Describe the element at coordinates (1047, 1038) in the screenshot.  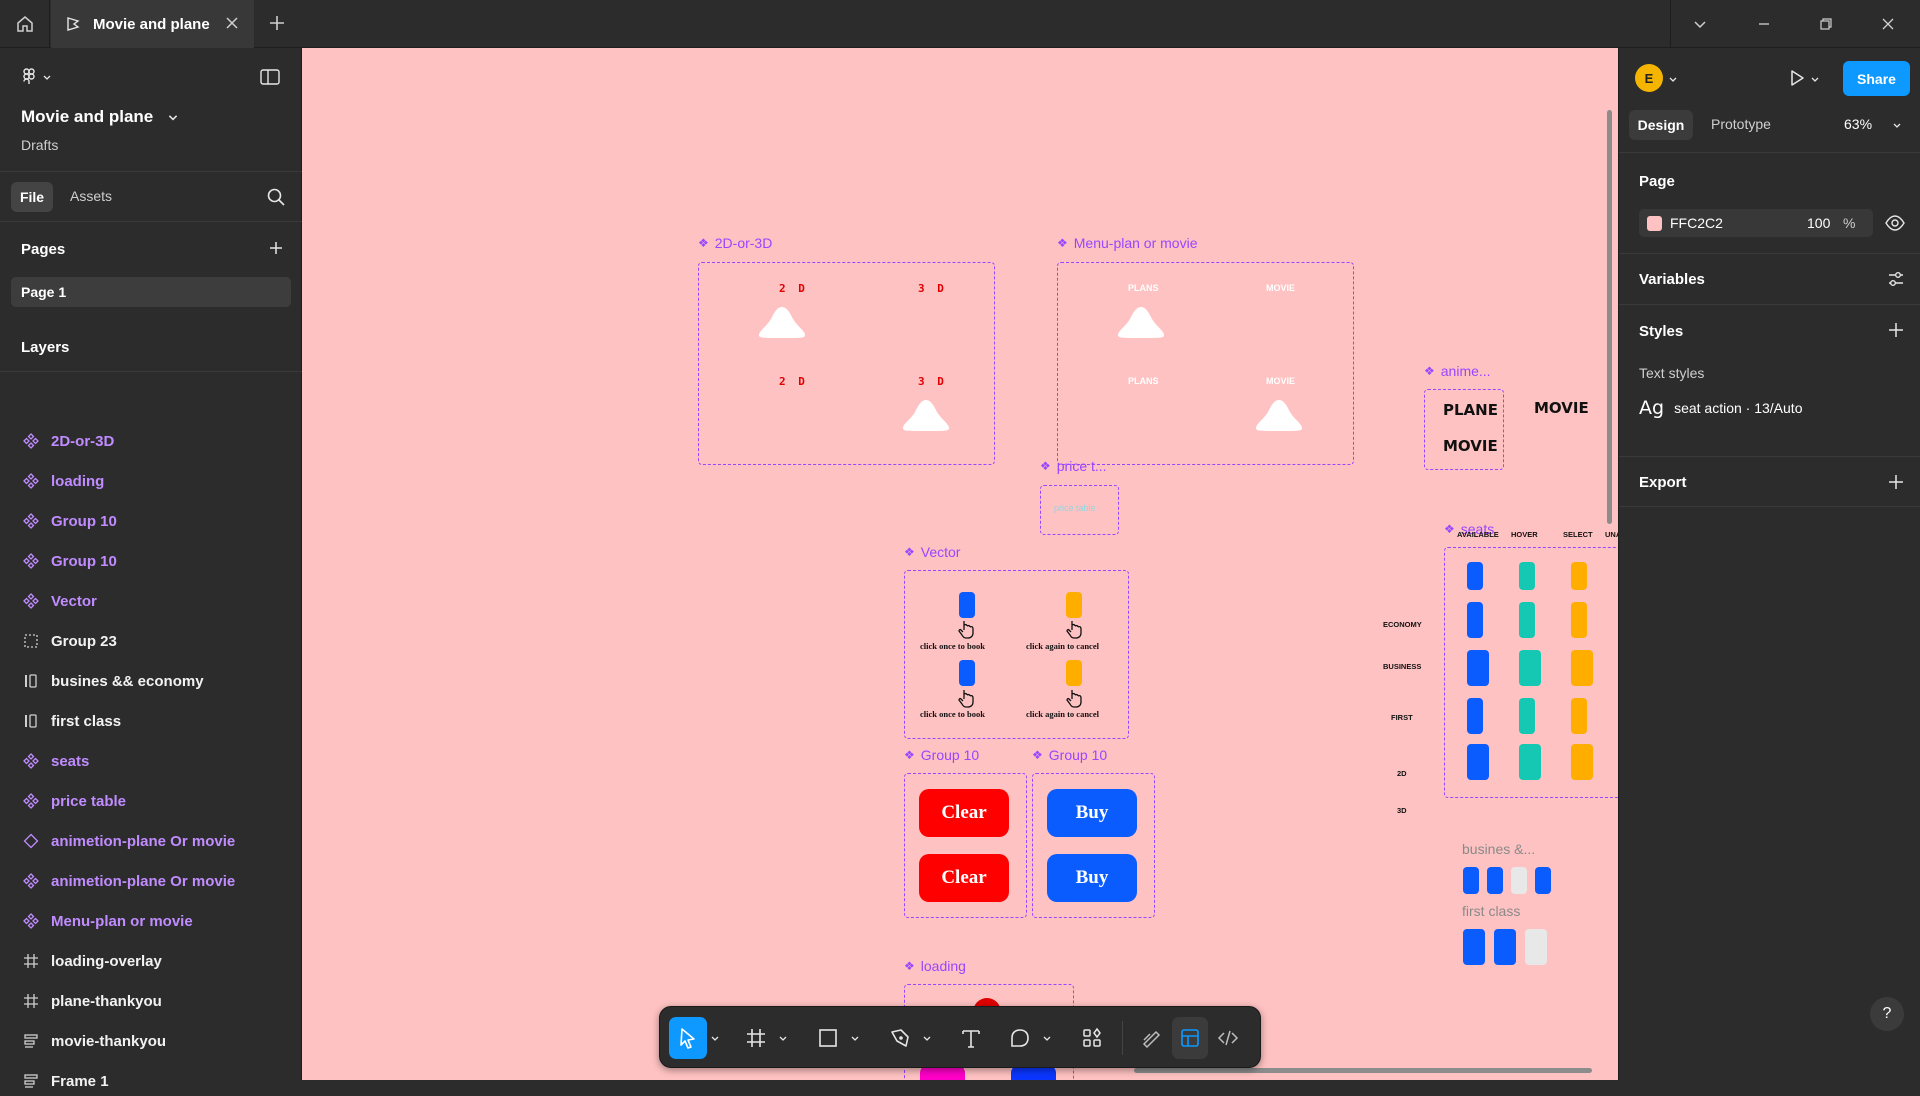
I see `comment-tool-menu` at that location.